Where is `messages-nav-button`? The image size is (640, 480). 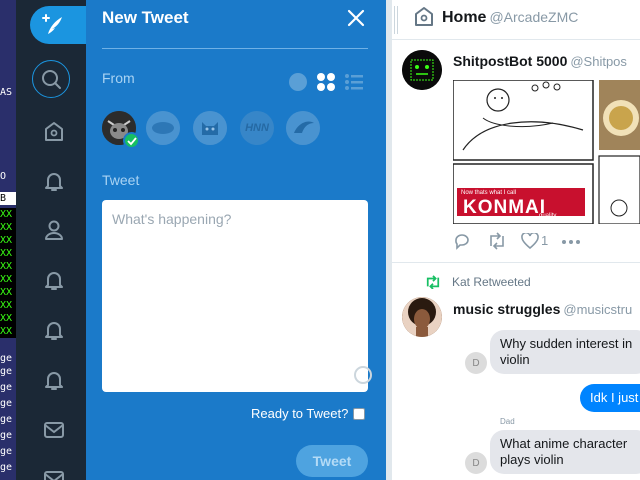 messages-nav-button is located at coordinates (54, 430).